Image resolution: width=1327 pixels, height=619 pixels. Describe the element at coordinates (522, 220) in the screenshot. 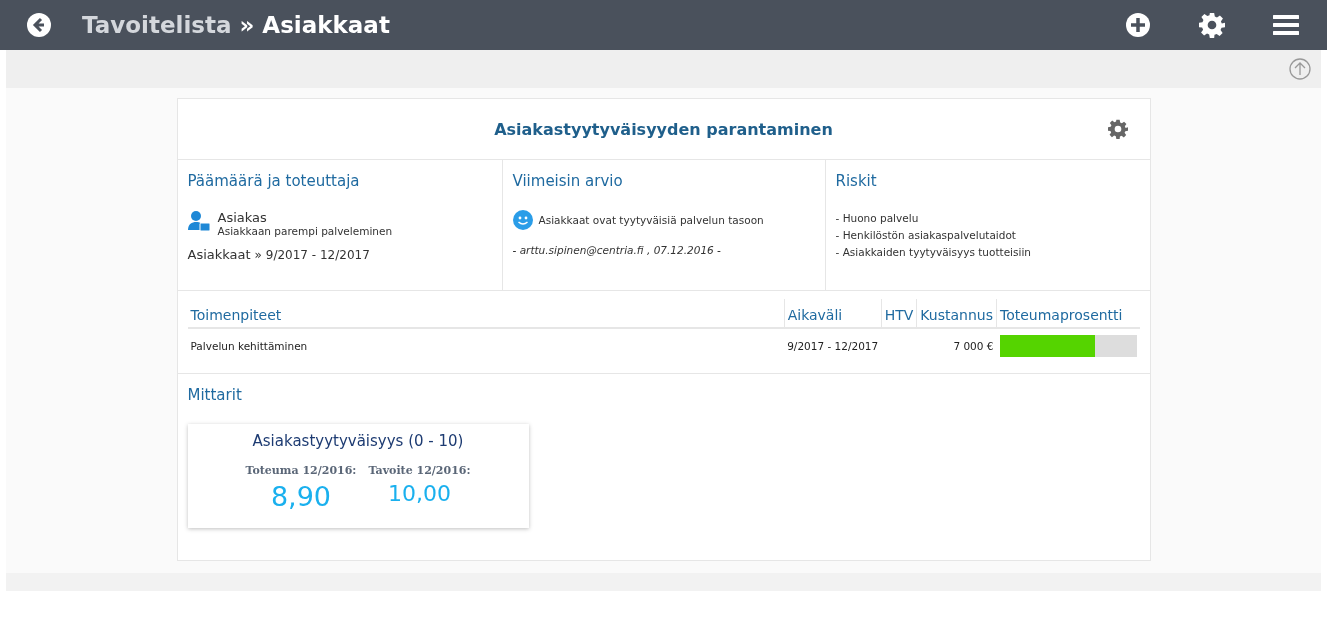

I see `smiley-icon` at that location.